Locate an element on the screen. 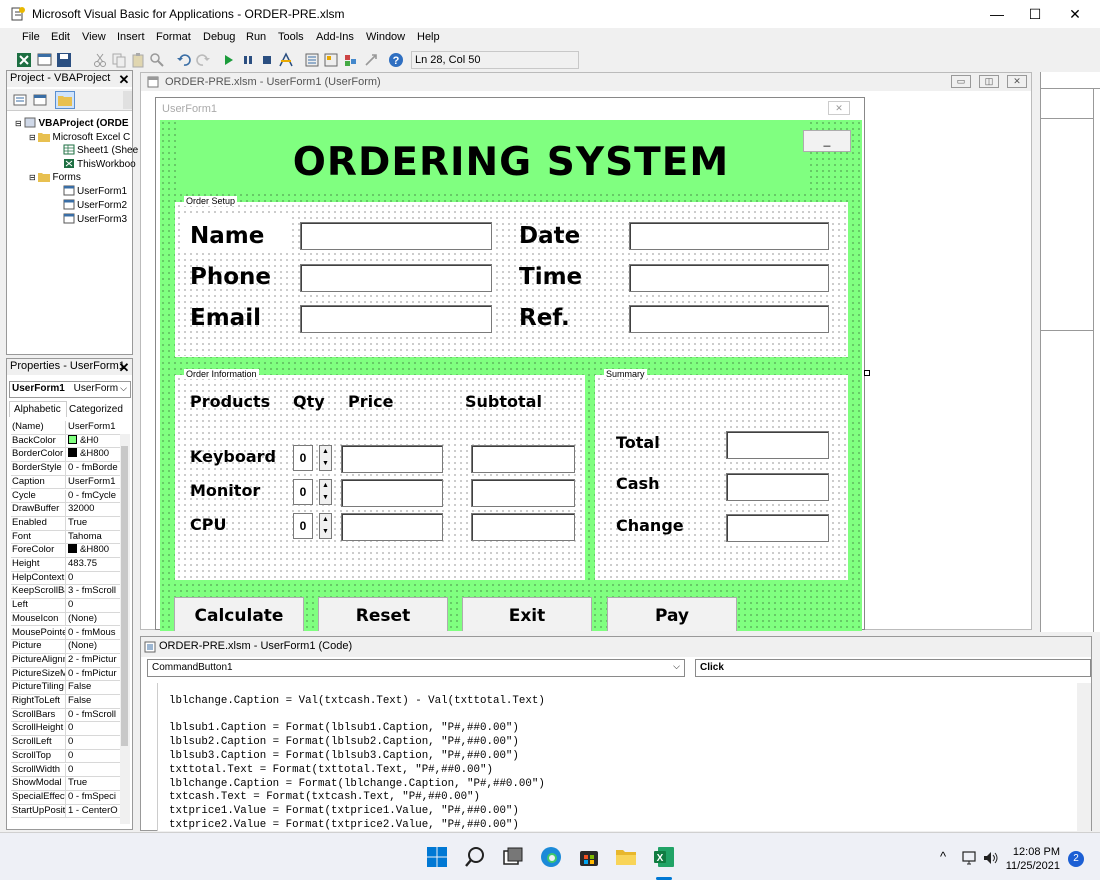 This screenshot has height=880, width=1100. help-icon: ? is located at coordinates (396, 60).